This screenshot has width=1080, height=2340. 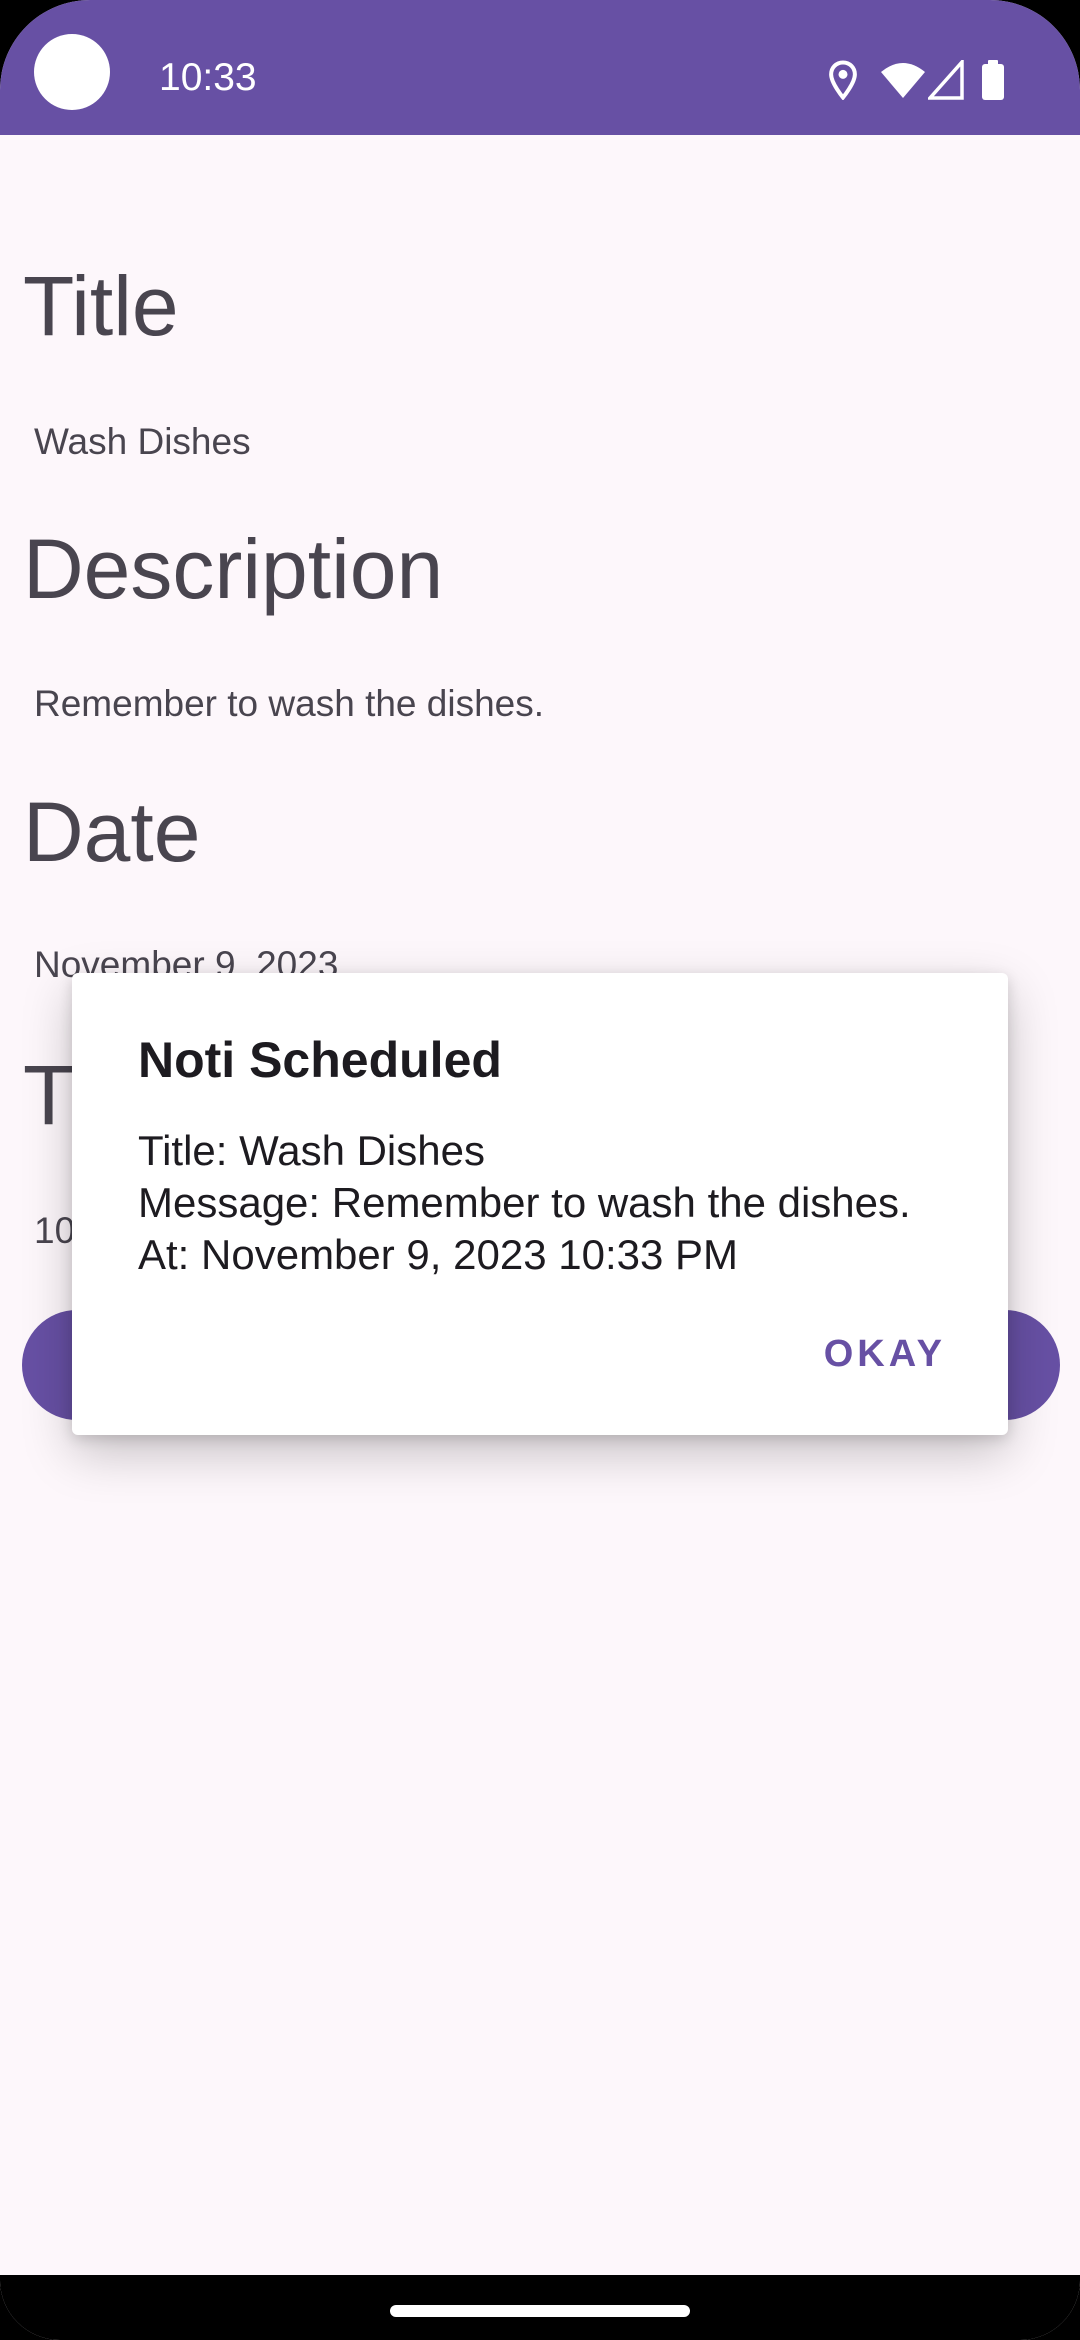 I want to click on navigation-bar, so click(x=540, y=2307).